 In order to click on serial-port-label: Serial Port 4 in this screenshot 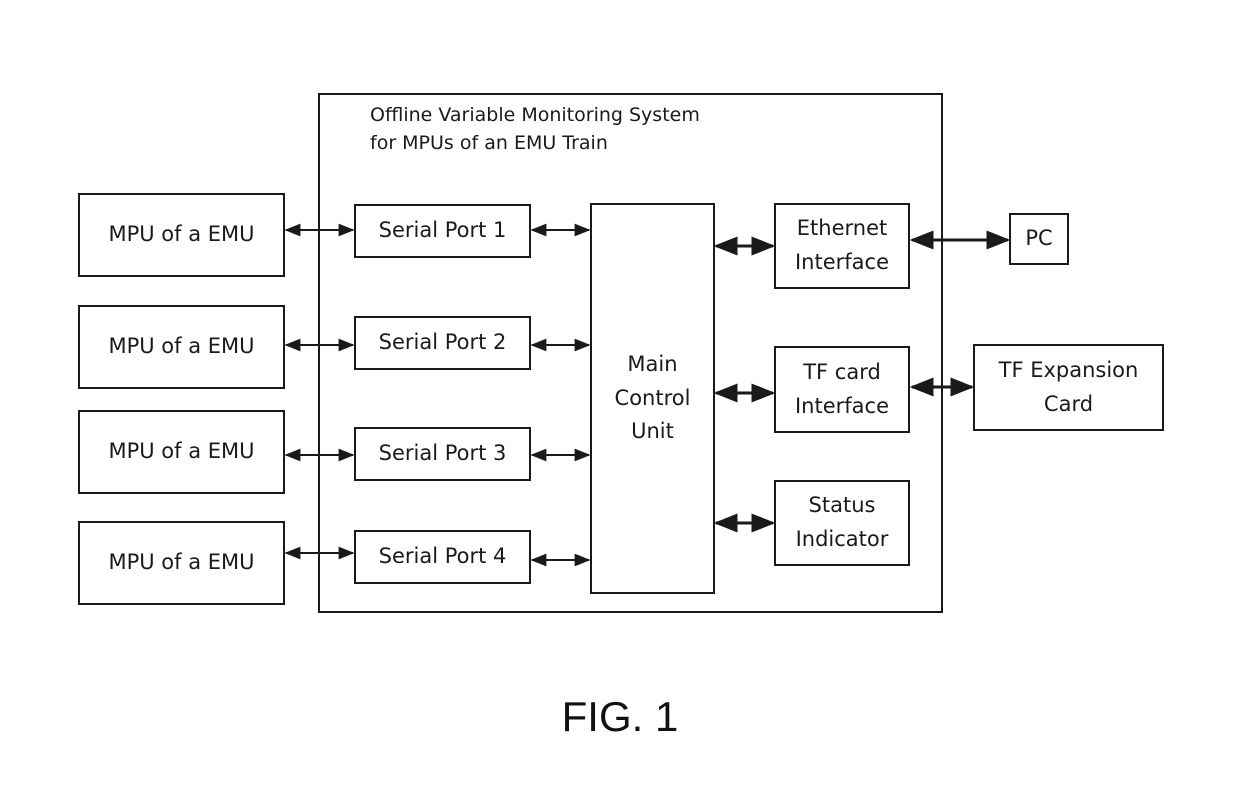, I will do `click(442, 556)`.